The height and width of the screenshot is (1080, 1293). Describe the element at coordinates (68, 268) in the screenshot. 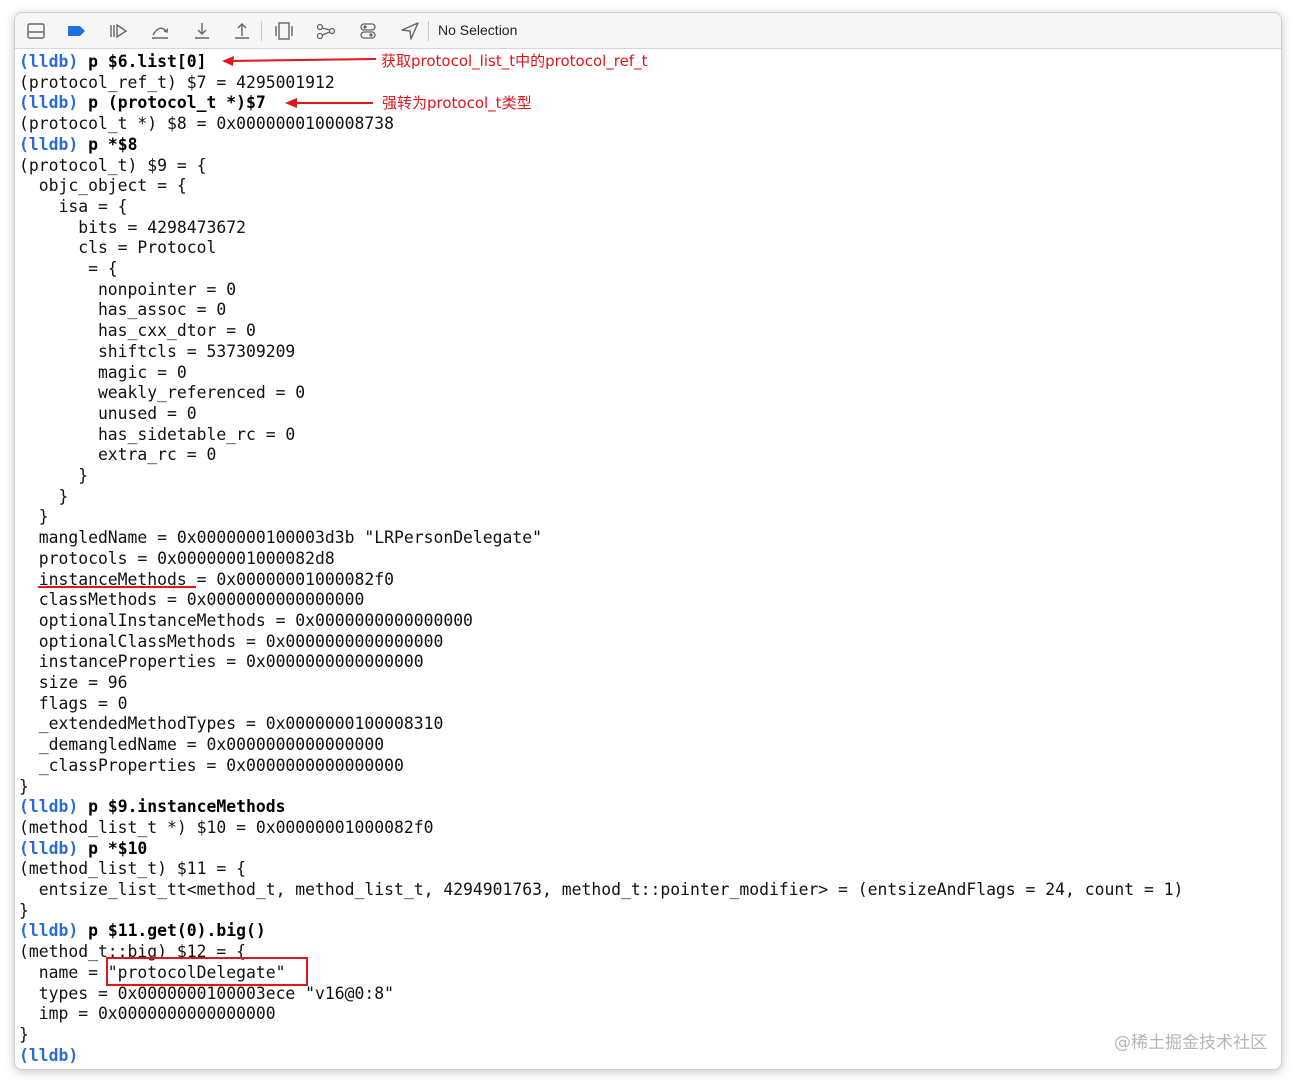

I see `console-output-line: = {` at that location.